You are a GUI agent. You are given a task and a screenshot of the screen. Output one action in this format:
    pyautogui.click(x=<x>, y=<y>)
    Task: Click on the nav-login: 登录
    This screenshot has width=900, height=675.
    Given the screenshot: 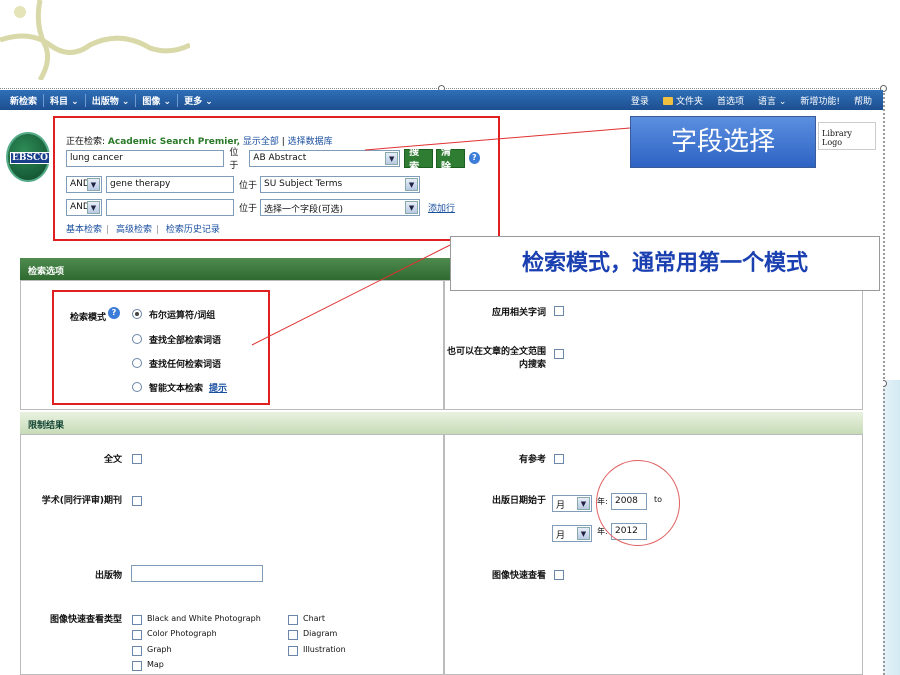 What is the action you would take?
    pyautogui.click(x=640, y=100)
    